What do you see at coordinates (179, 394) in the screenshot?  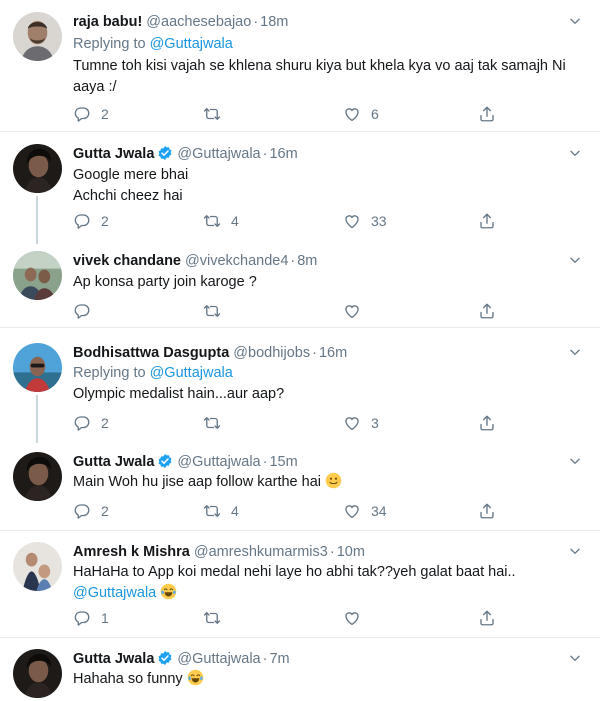 I see `tweet-text-line: Olympic medalist hain...aur aap?` at bounding box center [179, 394].